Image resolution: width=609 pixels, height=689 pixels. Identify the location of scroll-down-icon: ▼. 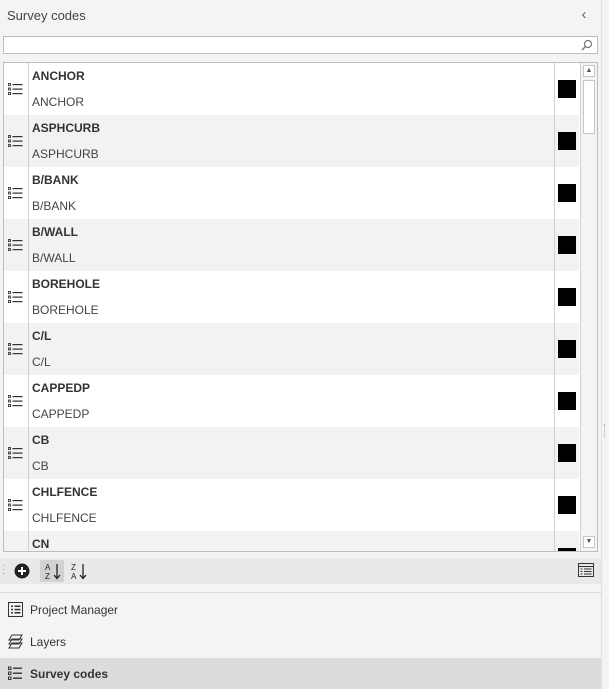
(589, 542).